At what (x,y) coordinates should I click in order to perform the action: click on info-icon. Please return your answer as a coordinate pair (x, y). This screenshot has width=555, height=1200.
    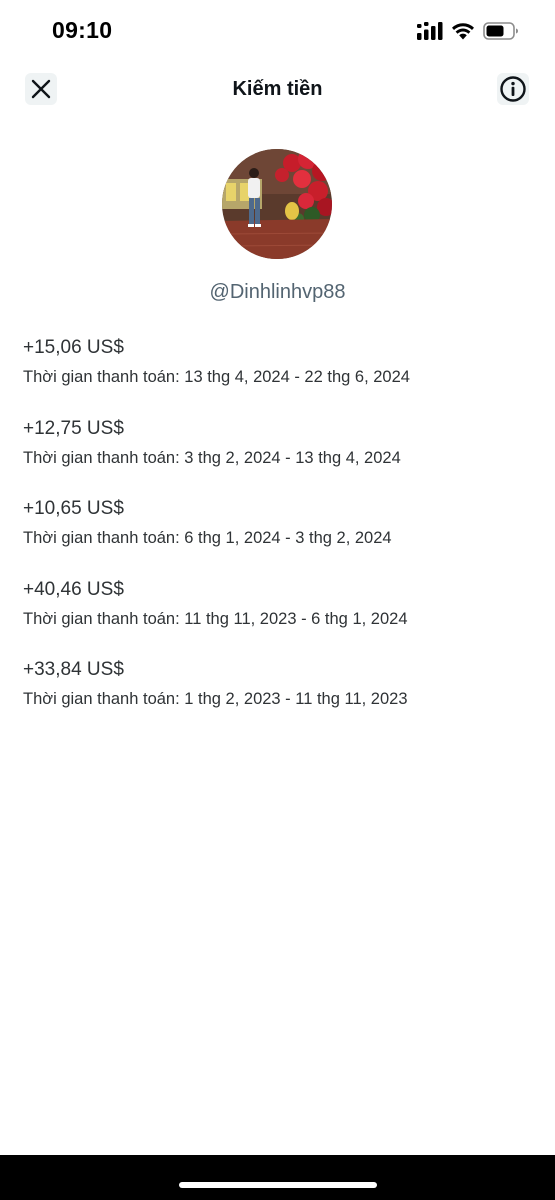
    Looking at the image, I should click on (513, 89).